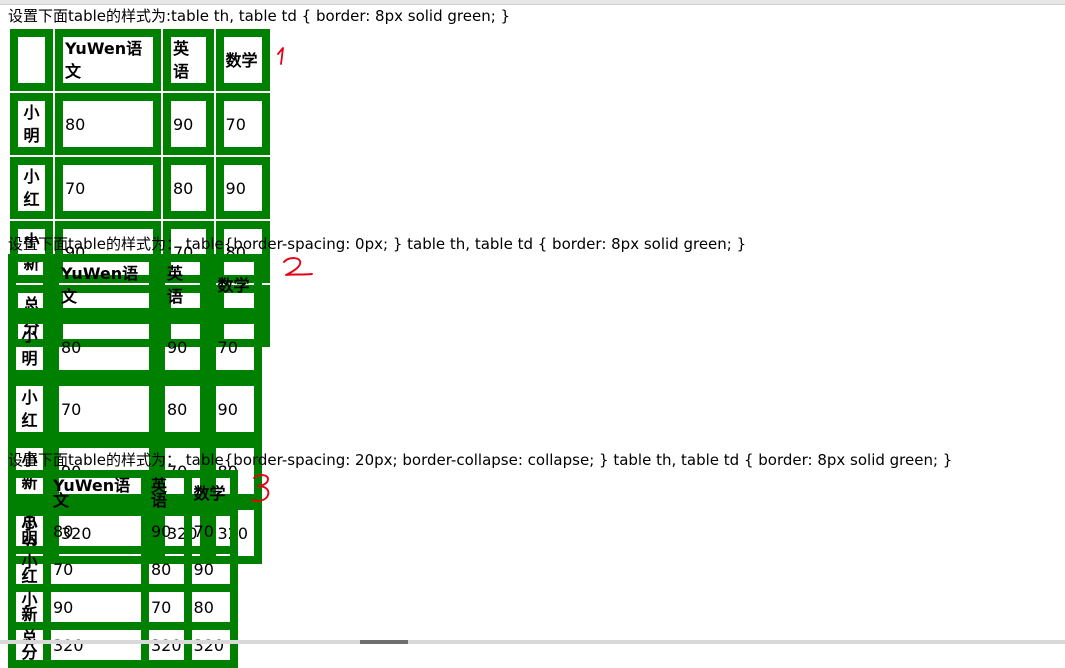  I want to click on top-border, so click(532, 2).